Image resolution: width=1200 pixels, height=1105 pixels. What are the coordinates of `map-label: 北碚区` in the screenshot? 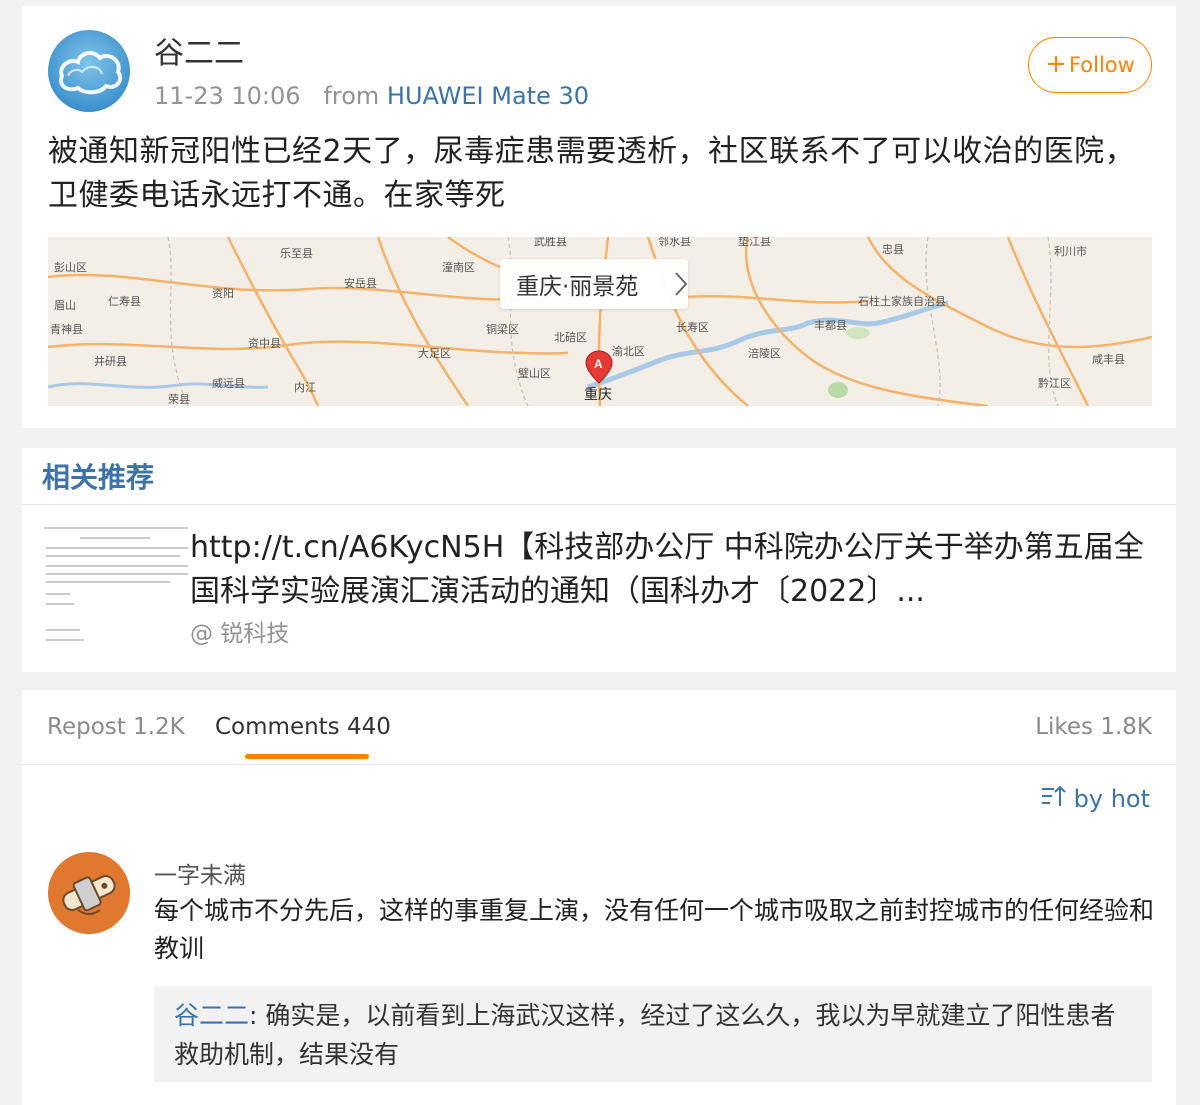 It's located at (570, 337).